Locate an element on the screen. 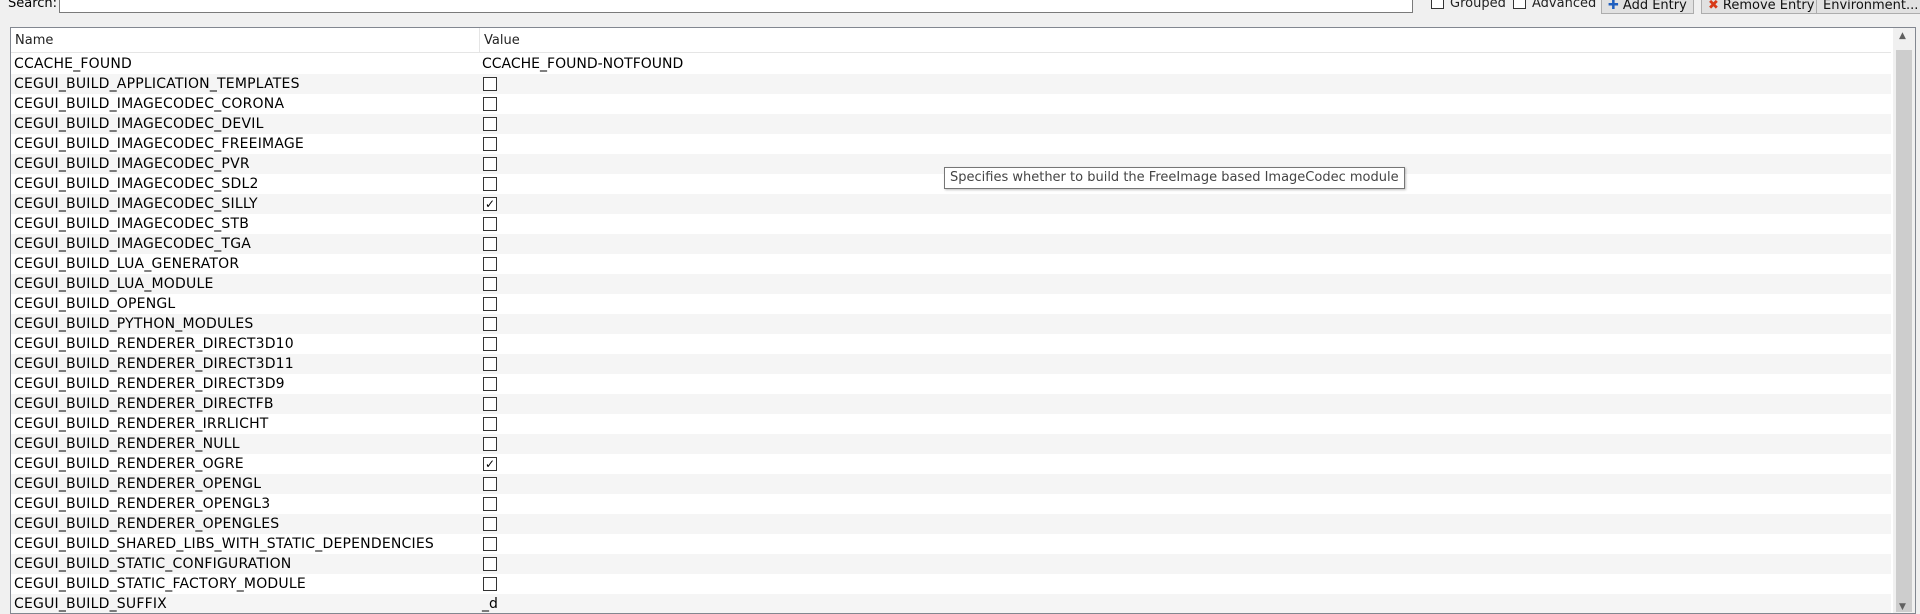 The image size is (1920, 614). scroll-thumb is located at coordinates (1904, 331).